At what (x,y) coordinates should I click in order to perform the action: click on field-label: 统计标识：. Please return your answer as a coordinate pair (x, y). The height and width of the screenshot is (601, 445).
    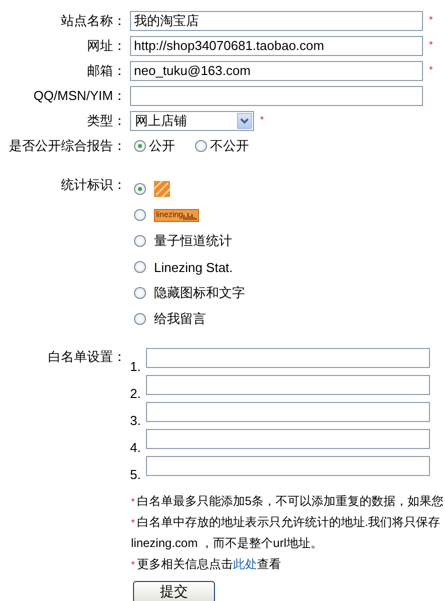
    Looking at the image, I should click on (93, 185).